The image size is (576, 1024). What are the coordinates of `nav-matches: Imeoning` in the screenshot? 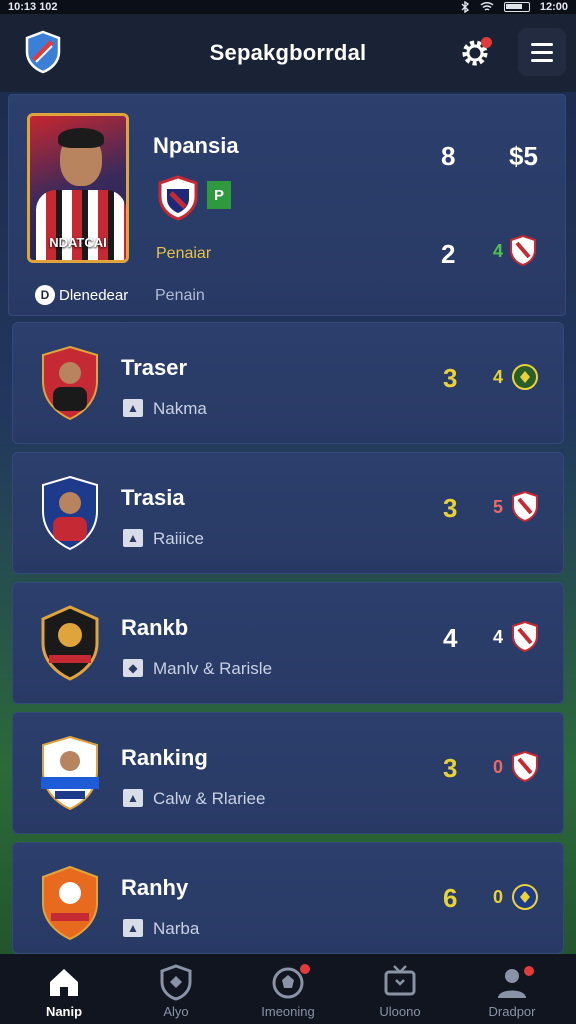 It's located at (288, 989).